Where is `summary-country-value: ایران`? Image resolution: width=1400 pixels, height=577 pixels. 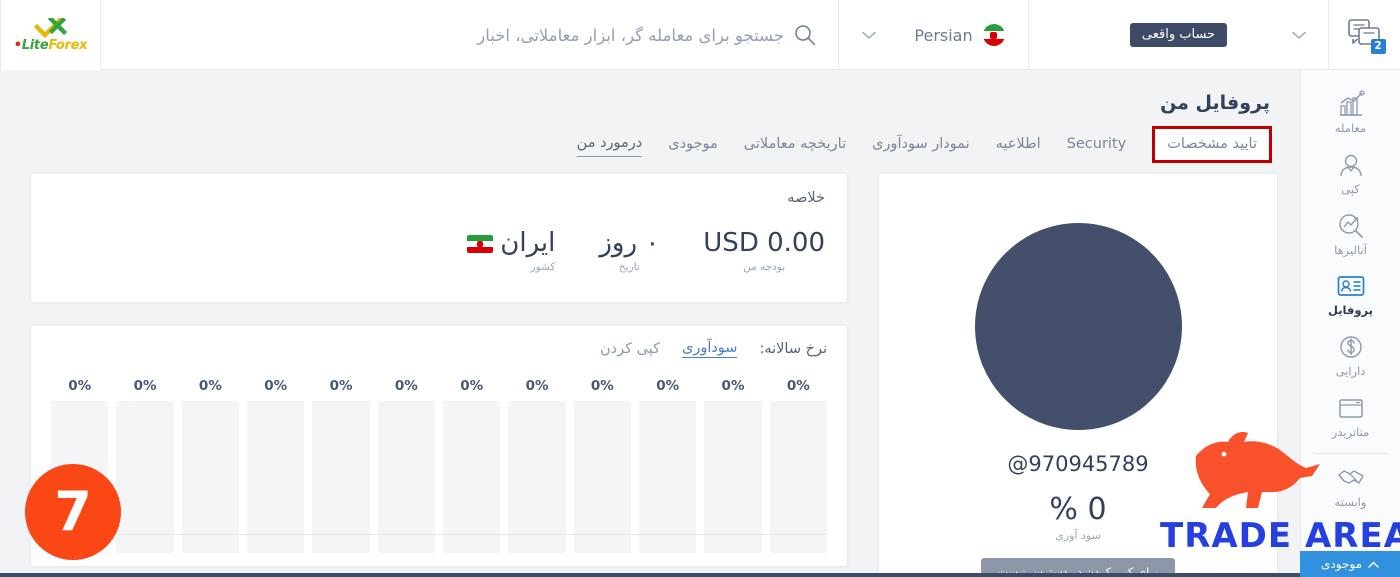 summary-country-value: ایران is located at coordinates (511, 243).